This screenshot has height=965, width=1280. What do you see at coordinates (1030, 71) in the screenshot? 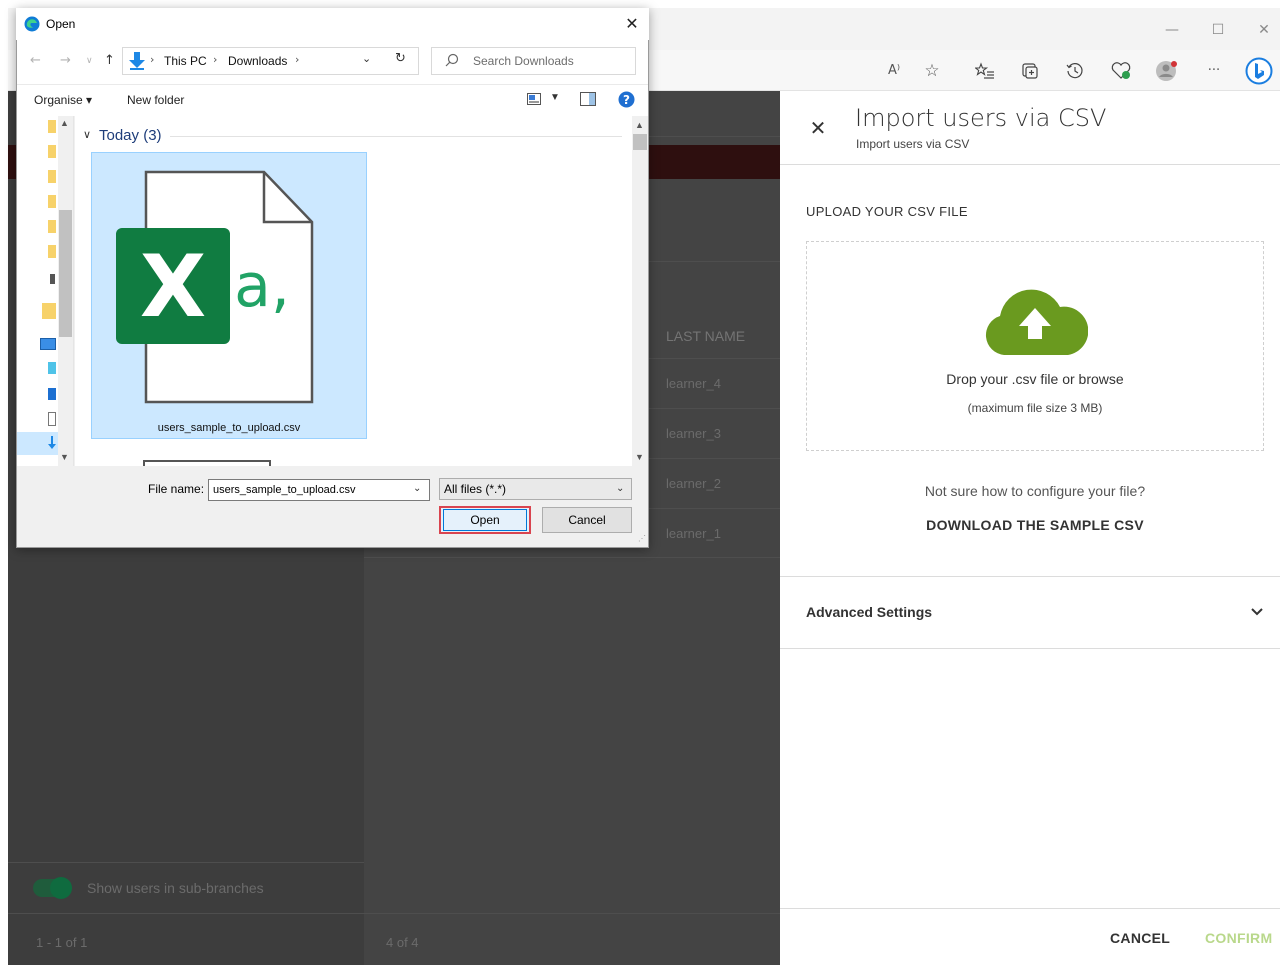
I see `collections-icon` at bounding box center [1030, 71].